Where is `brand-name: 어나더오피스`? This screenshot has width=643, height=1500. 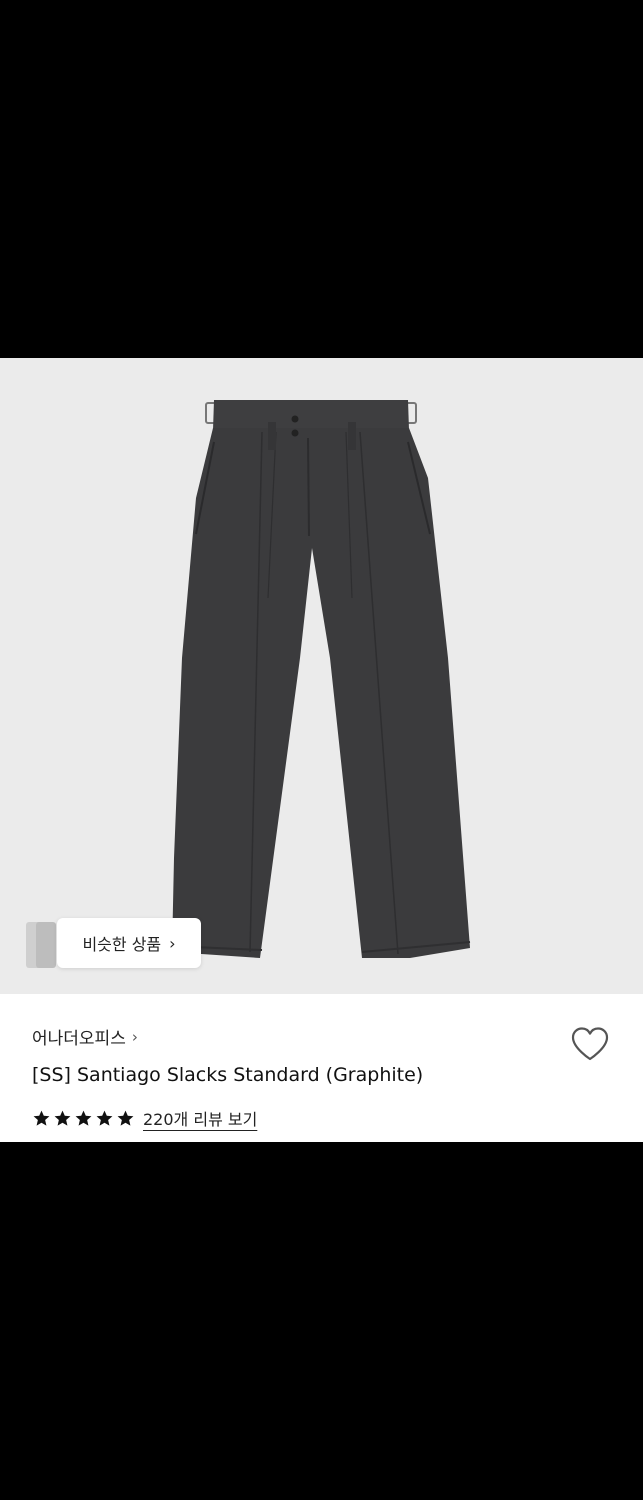 brand-name: 어나더오피스 is located at coordinates (79, 1039).